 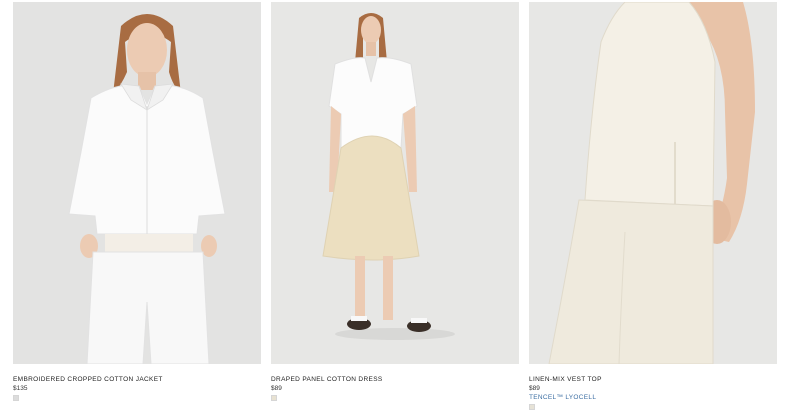 I want to click on material-tag-link: TENCEL™ LYOCELL, so click(x=562, y=397).